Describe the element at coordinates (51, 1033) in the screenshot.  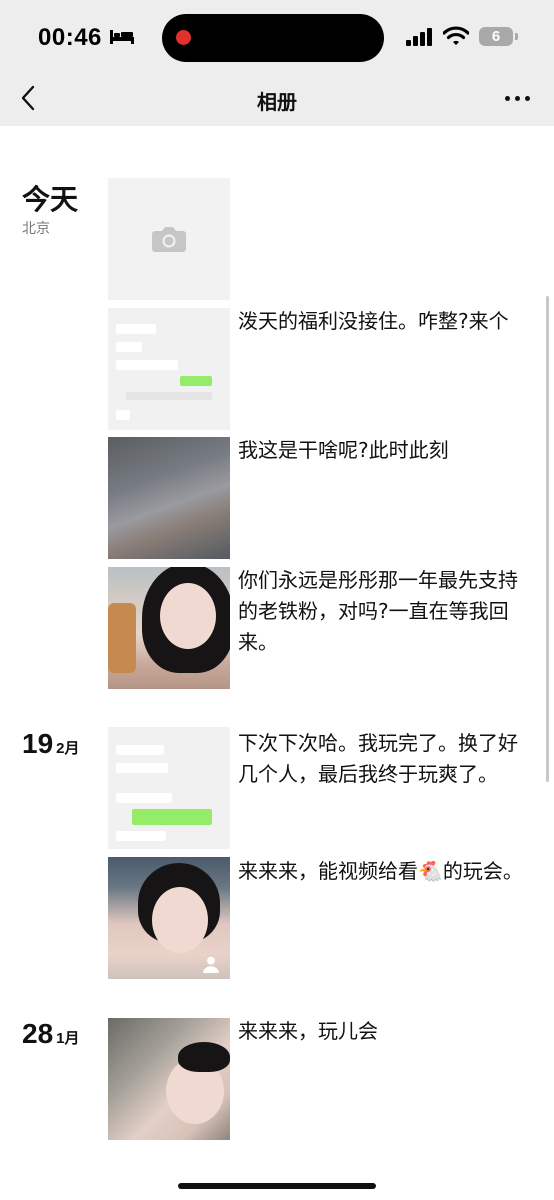
I see `date-label-jan-28: 28 1月` at that location.